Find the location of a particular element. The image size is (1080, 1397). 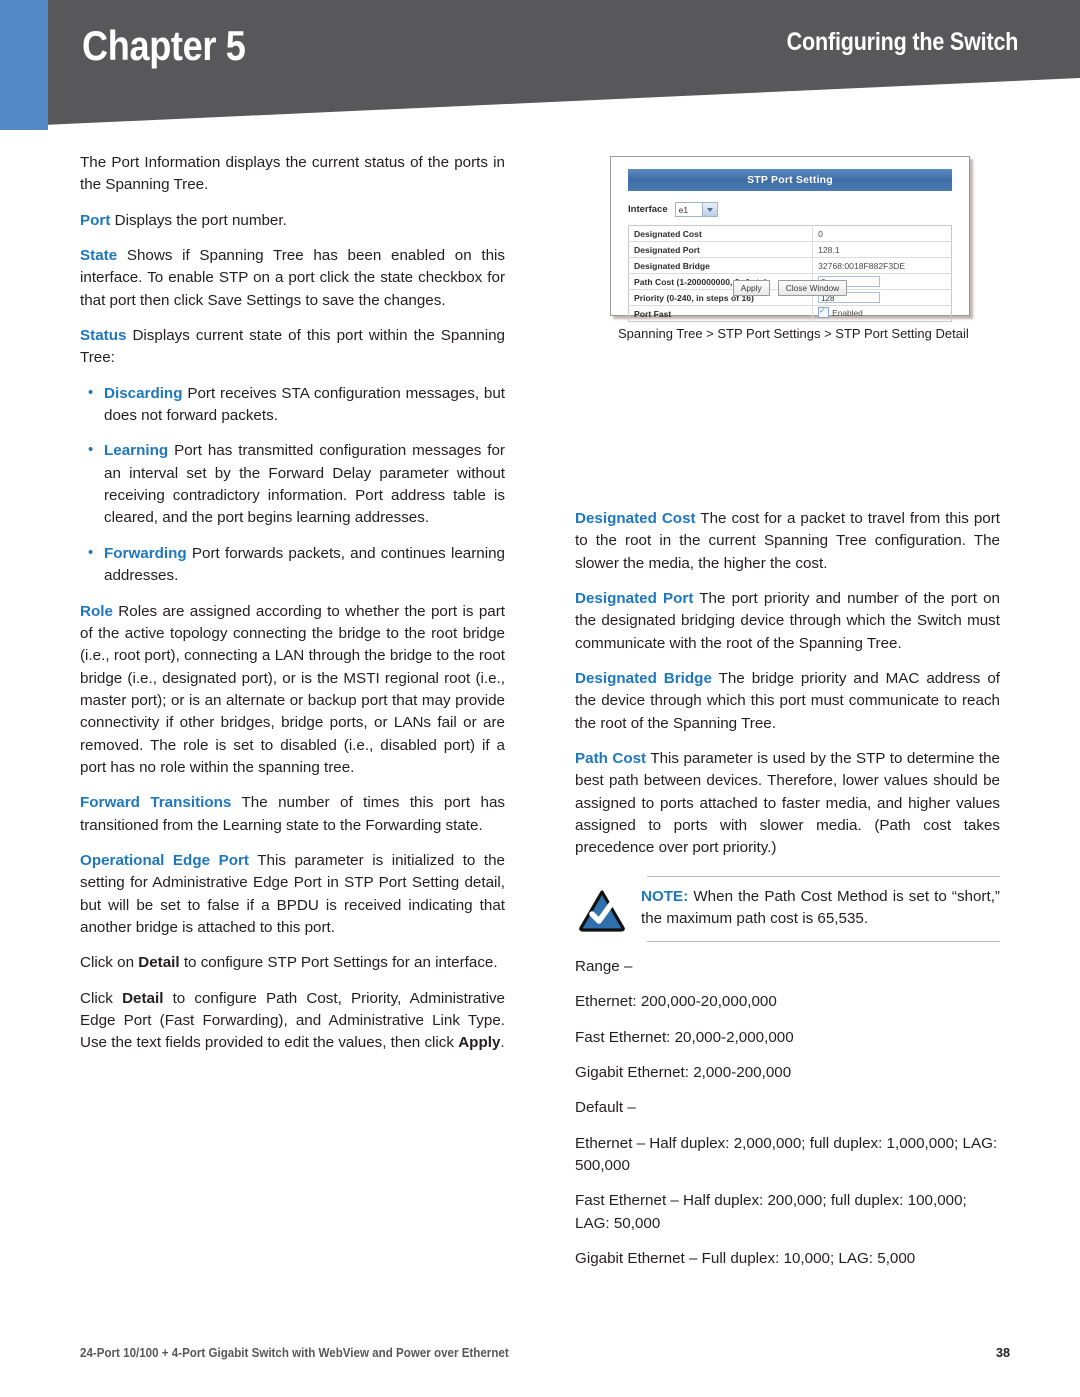

closing-2-pre: Click is located at coordinates (101, 998).